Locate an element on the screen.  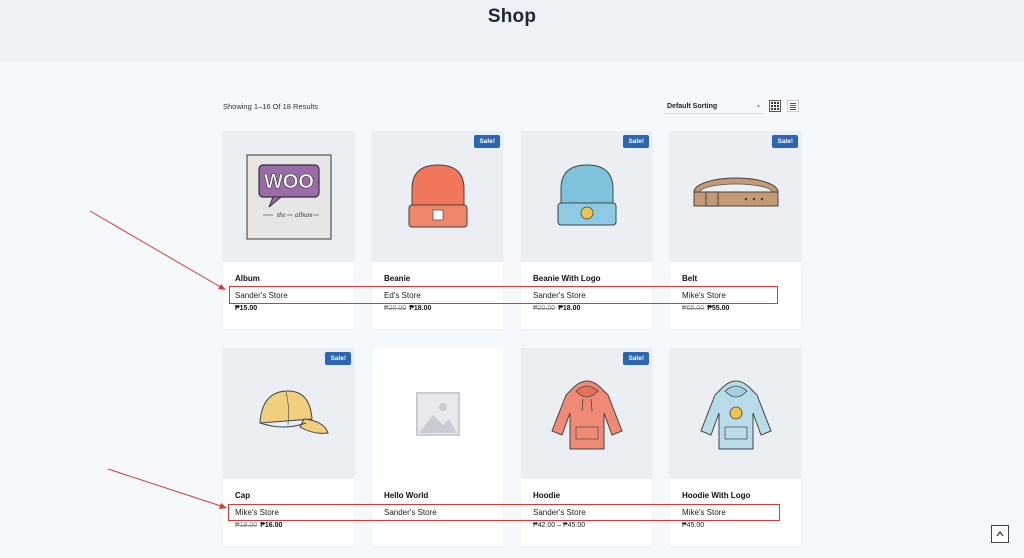
chevron-up-icon is located at coordinates (1000, 534).